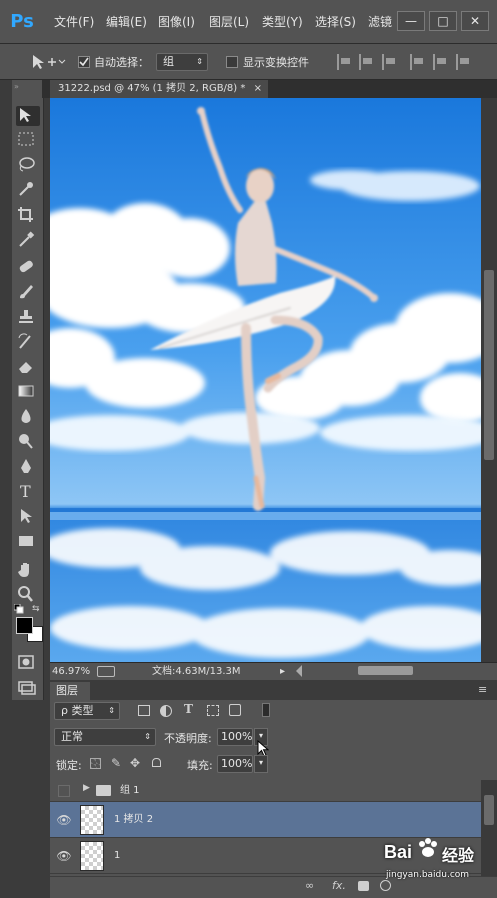 This screenshot has height=898, width=497. Describe the element at coordinates (74, 22) in the screenshot. I see `menu-file: 文件(F)` at that location.